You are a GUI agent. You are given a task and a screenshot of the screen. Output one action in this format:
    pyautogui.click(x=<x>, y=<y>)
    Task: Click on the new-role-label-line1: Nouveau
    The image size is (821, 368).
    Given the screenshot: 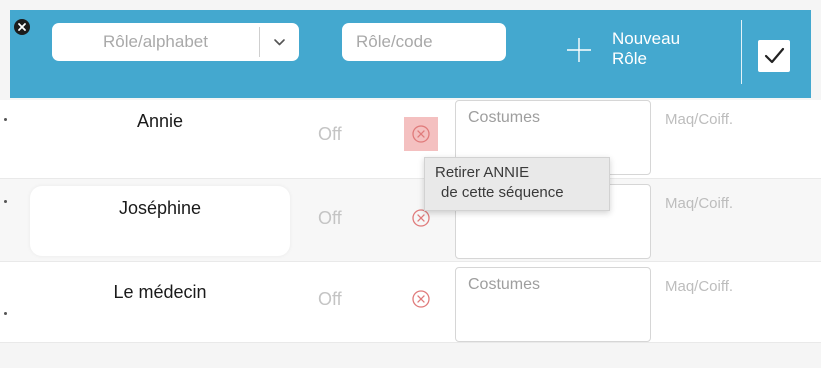 What is the action you would take?
    pyautogui.click(x=646, y=38)
    